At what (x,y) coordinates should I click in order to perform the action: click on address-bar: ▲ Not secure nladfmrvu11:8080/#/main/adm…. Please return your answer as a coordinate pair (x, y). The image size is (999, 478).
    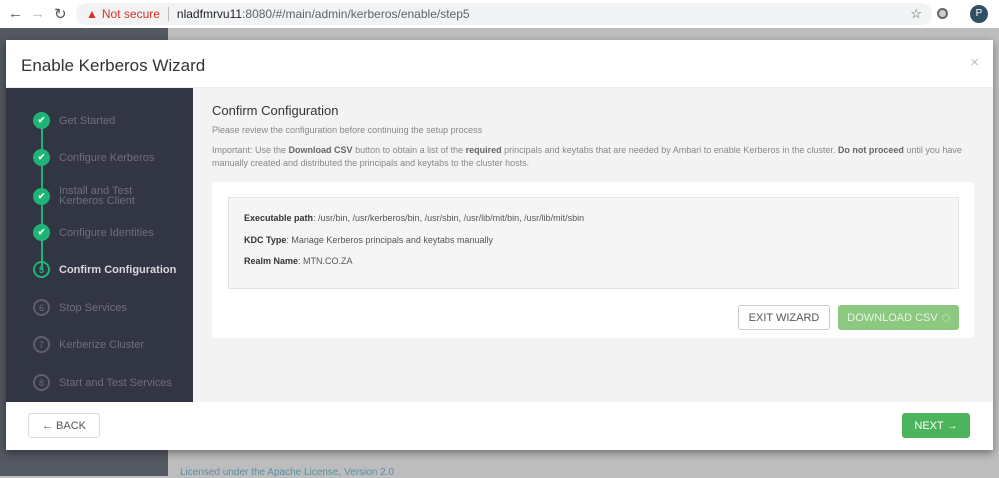
    Looking at the image, I should click on (504, 14).